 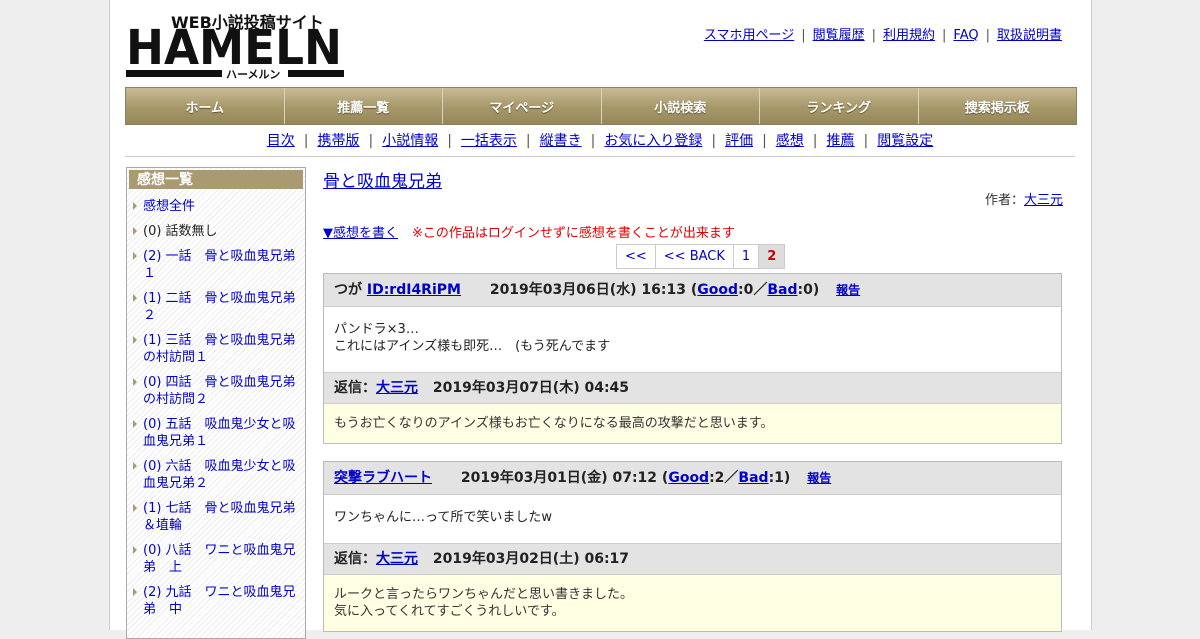 What do you see at coordinates (484, 594) in the screenshot?
I see `reply-text-line: ルークと言ったらワンちゃんだと思い書きました。` at bounding box center [484, 594].